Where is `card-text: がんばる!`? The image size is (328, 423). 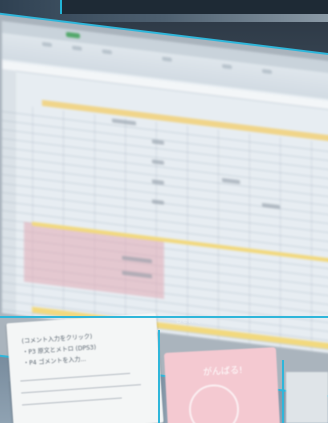 card-text: がんばる! is located at coordinates (222, 371).